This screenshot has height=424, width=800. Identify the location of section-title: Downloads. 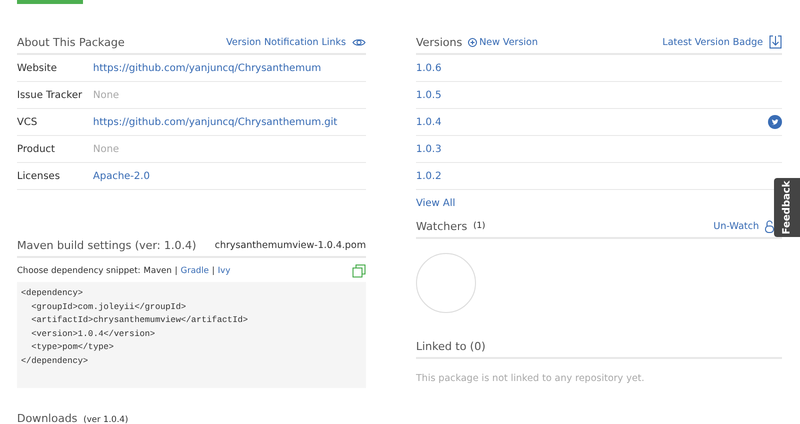
(47, 418).